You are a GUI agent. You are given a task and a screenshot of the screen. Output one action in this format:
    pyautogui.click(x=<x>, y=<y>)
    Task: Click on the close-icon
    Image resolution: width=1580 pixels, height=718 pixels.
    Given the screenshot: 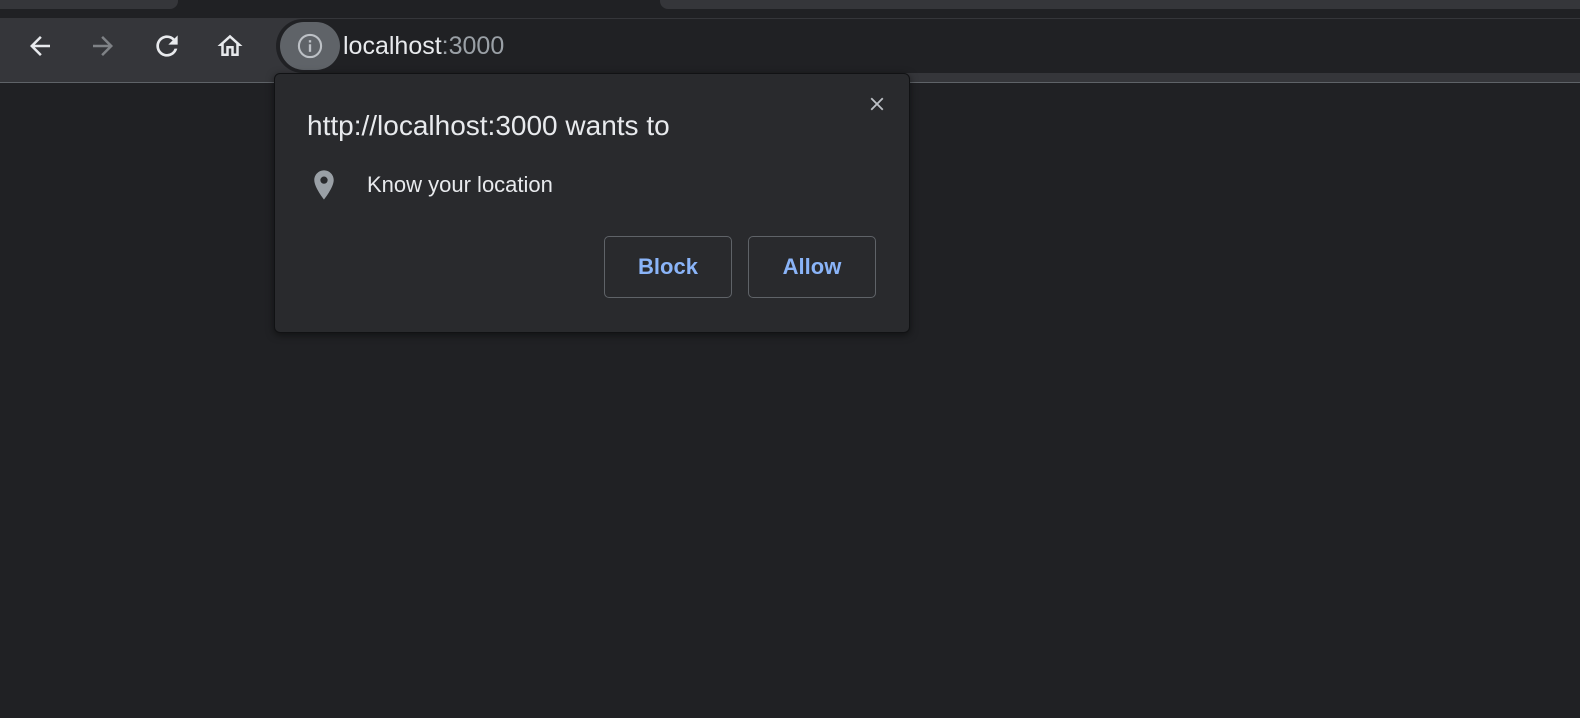 What is the action you would take?
    pyautogui.click(x=877, y=104)
    